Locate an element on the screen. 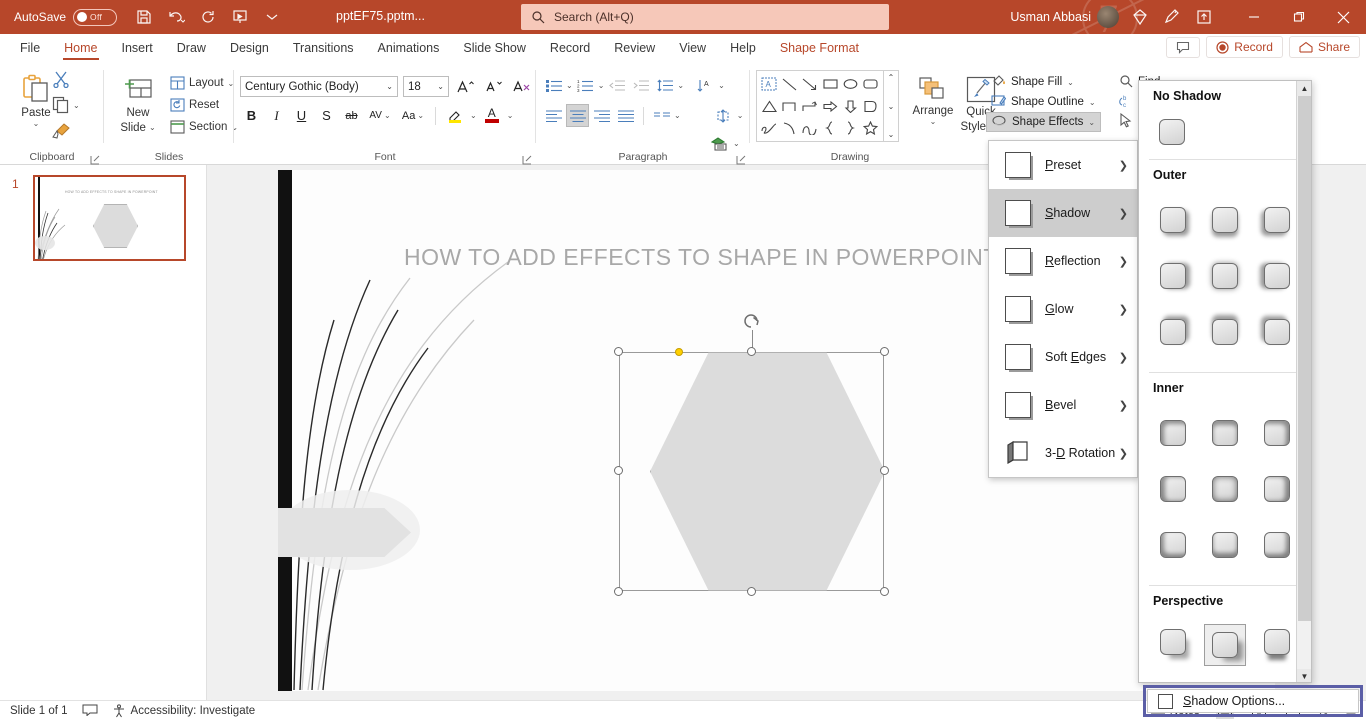 The image size is (1366, 721). tab-insert: Insert is located at coordinates (137, 48).